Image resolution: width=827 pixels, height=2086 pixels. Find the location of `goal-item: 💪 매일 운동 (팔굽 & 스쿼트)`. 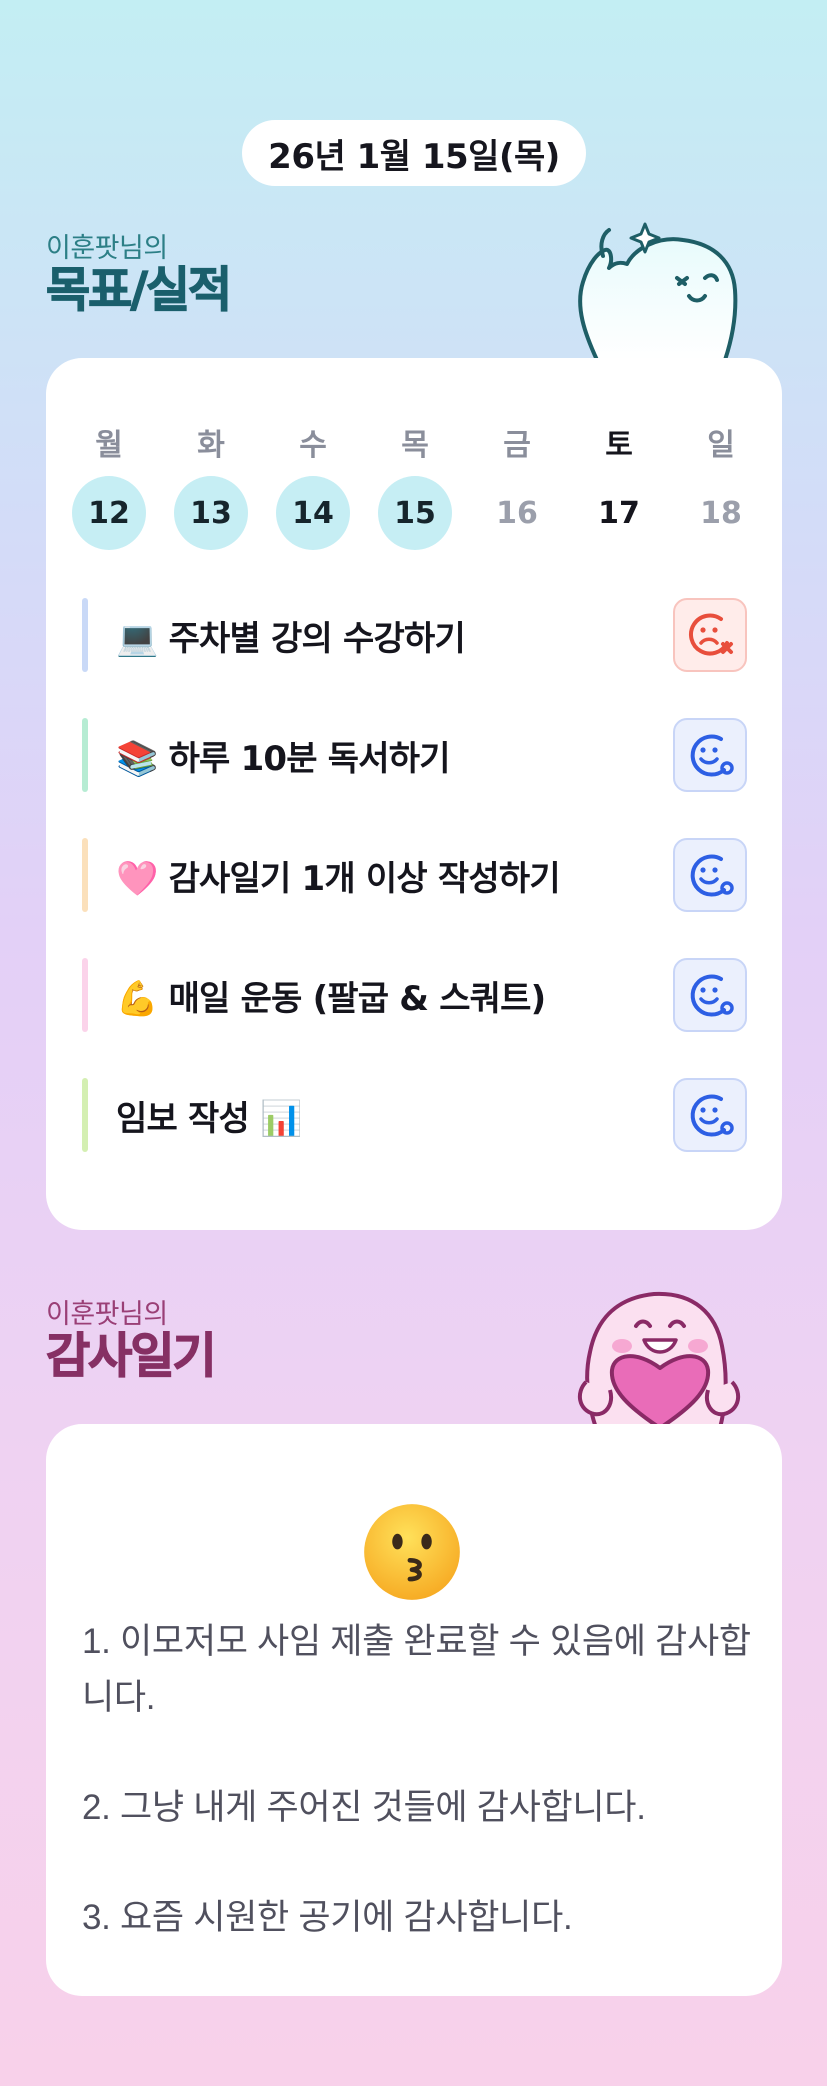

goal-item: 💪 매일 운동 (팔굽 & 스쿼트) is located at coordinates (414, 995).